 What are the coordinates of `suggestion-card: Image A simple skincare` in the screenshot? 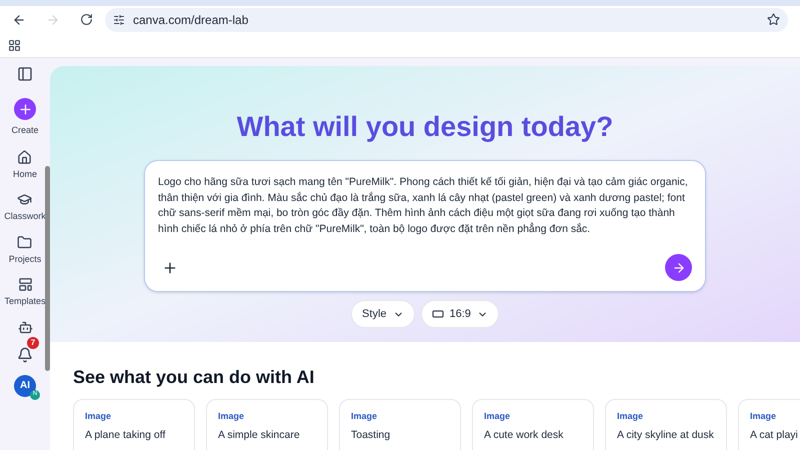 It's located at (267, 424).